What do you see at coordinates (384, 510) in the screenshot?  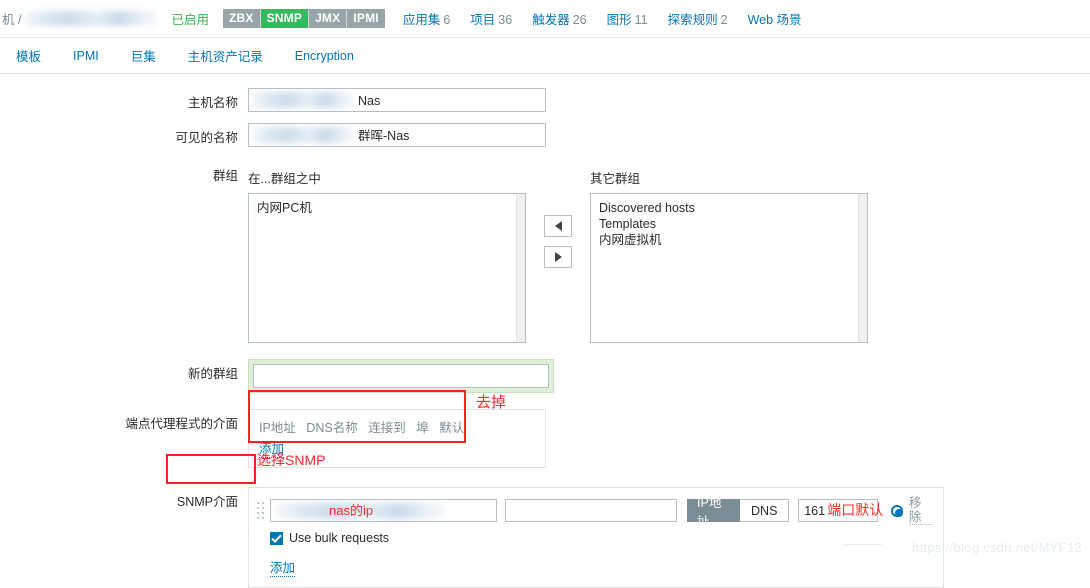 I see `snmp-ip-input: nas的ip` at bounding box center [384, 510].